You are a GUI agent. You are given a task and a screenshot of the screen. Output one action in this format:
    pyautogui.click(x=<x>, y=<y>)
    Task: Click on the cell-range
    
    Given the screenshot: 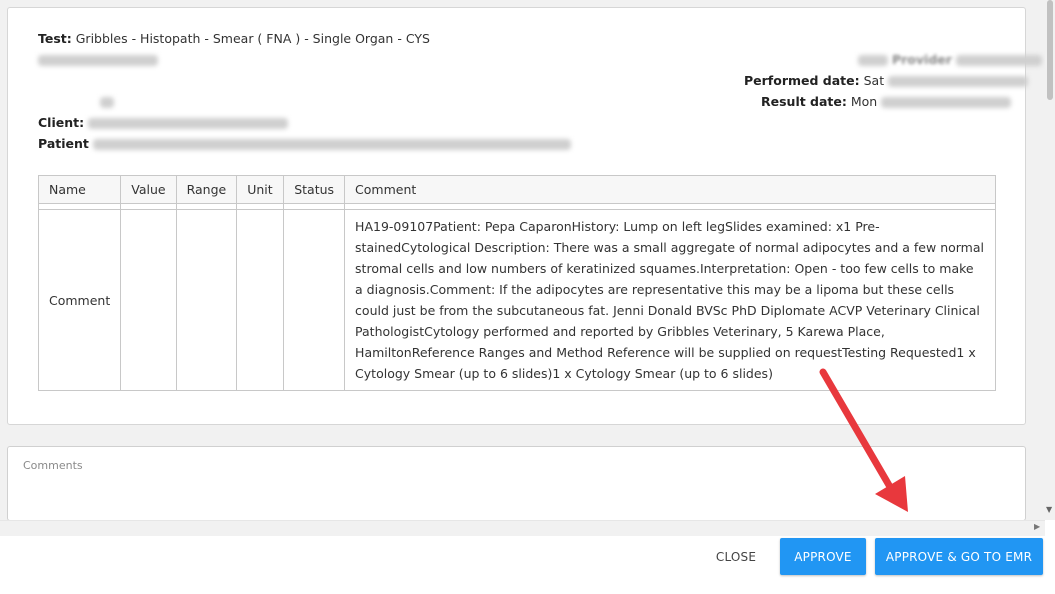 What is the action you would take?
    pyautogui.click(x=206, y=300)
    